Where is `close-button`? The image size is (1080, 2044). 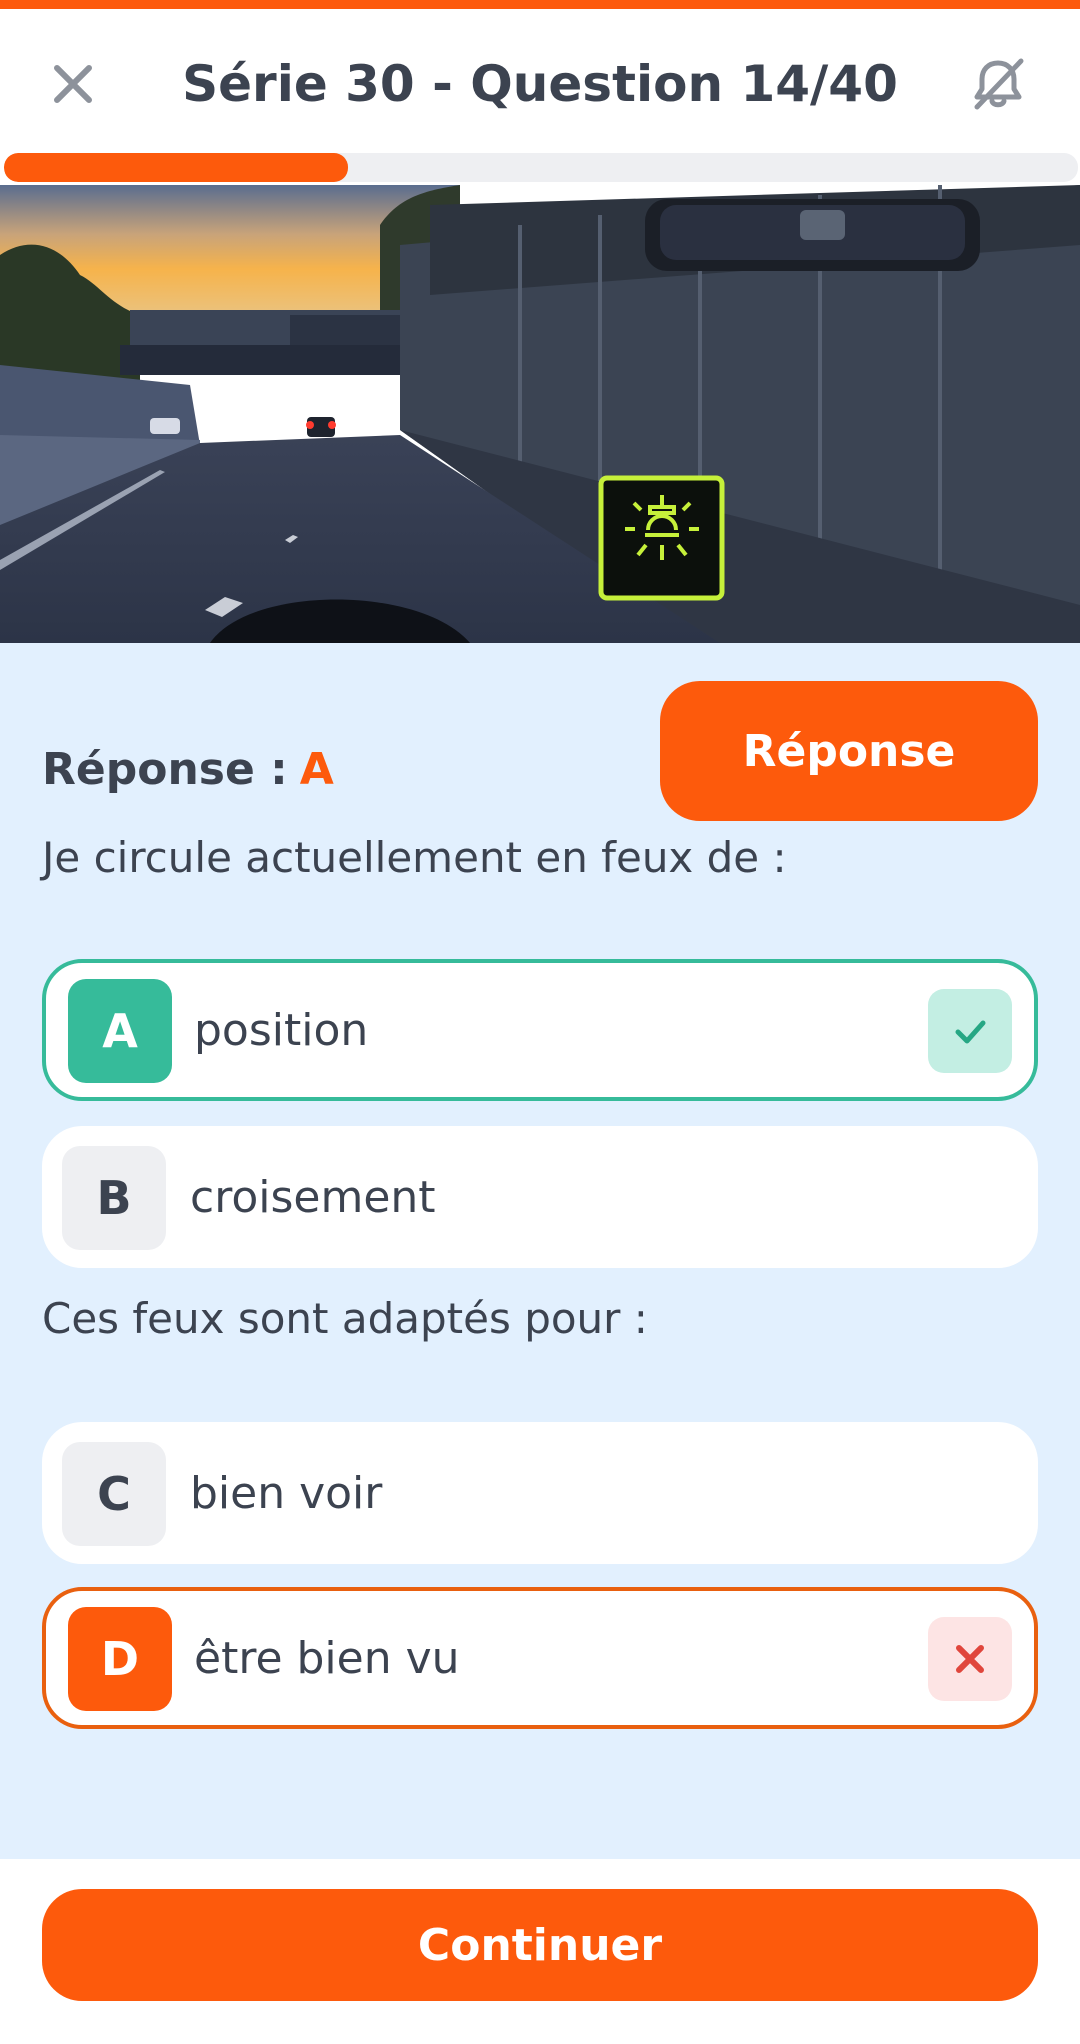
close-button is located at coordinates (73, 84).